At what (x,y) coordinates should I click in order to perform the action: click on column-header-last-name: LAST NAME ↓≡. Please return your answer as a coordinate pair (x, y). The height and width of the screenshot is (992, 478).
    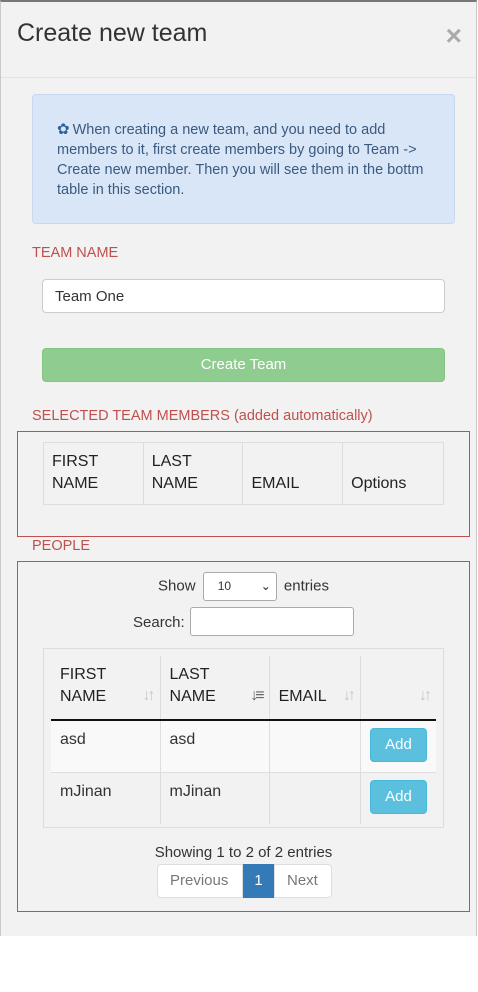
    Looking at the image, I should click on (215, 688).